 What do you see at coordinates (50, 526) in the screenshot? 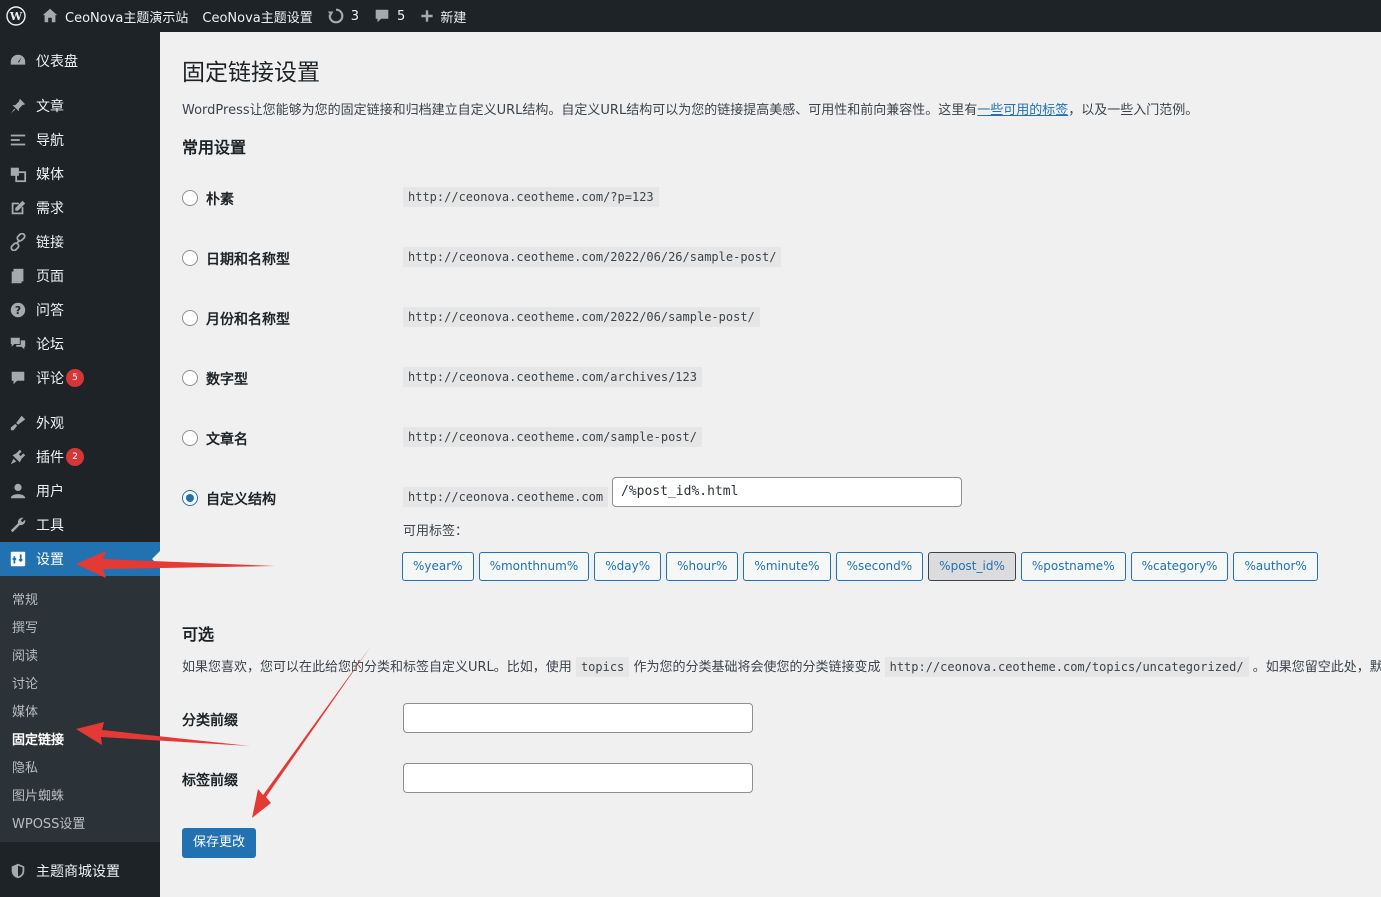
I see `sidebar-item-label: 工具` at bounding box center [50, 526].